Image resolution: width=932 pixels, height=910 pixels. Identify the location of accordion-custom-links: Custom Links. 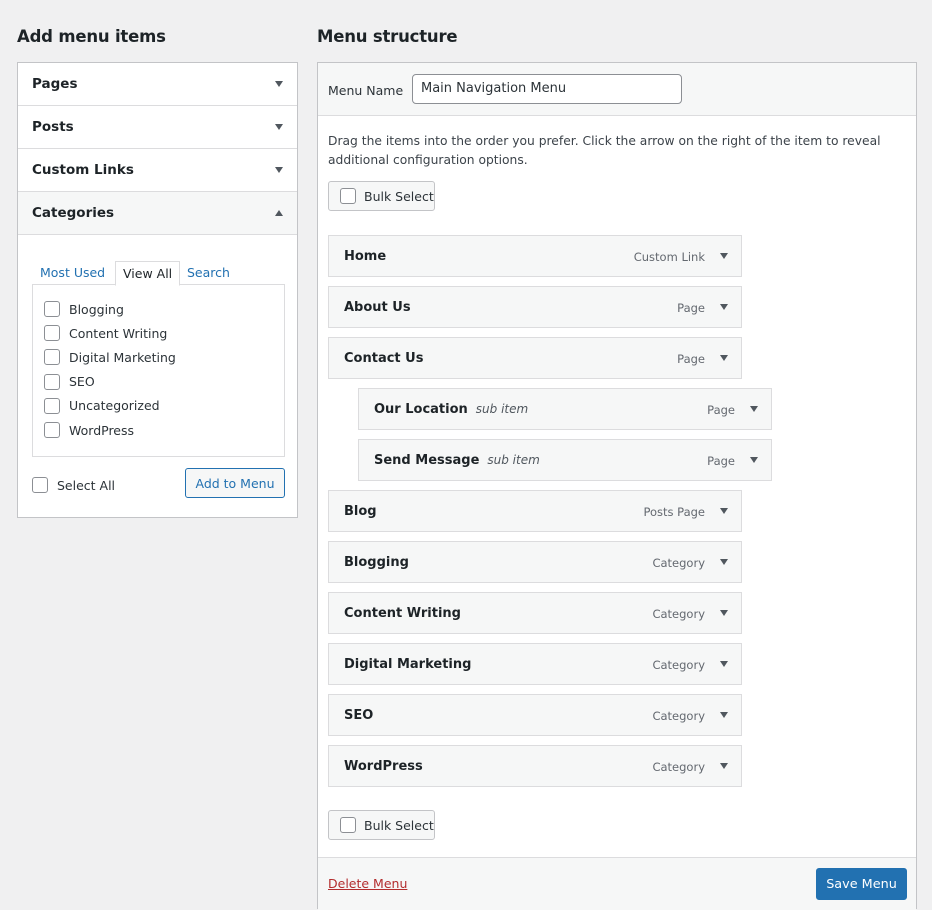
(157, 170).